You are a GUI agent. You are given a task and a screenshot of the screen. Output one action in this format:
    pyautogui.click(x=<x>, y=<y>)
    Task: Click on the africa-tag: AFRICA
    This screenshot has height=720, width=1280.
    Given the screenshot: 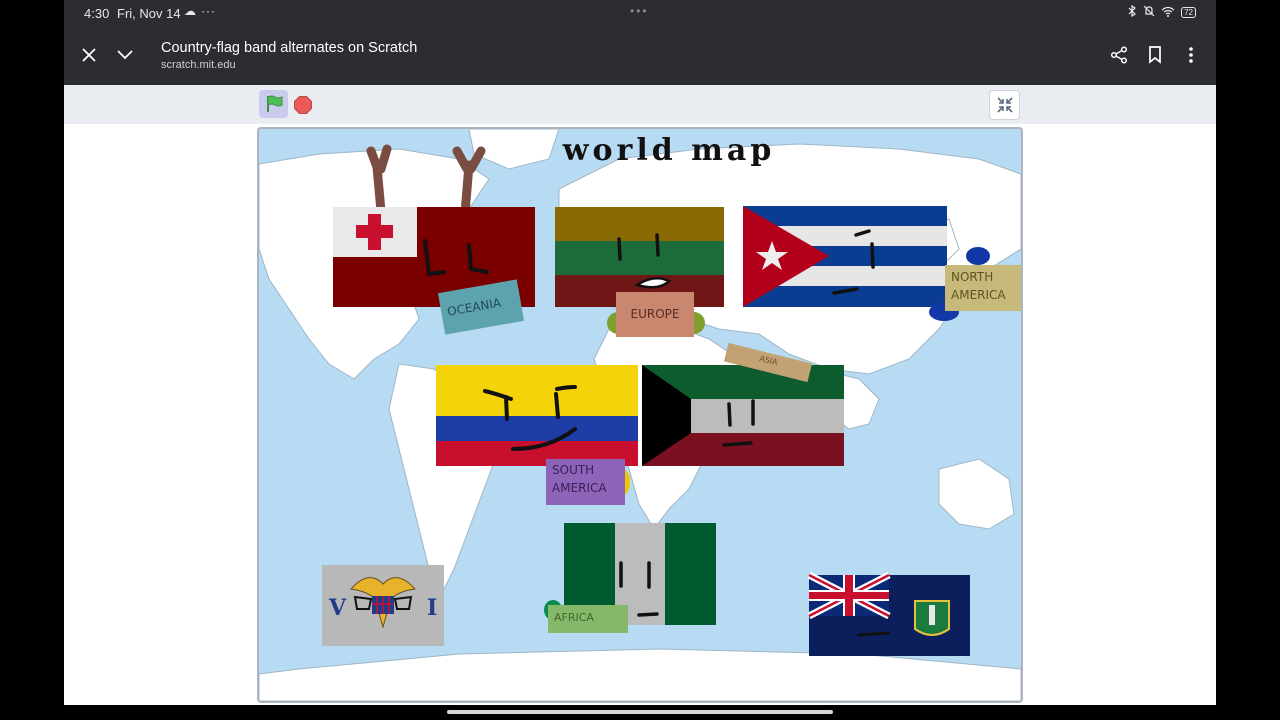 What is the action you would take?
    pyautogui.click(x=588, y=619)
    